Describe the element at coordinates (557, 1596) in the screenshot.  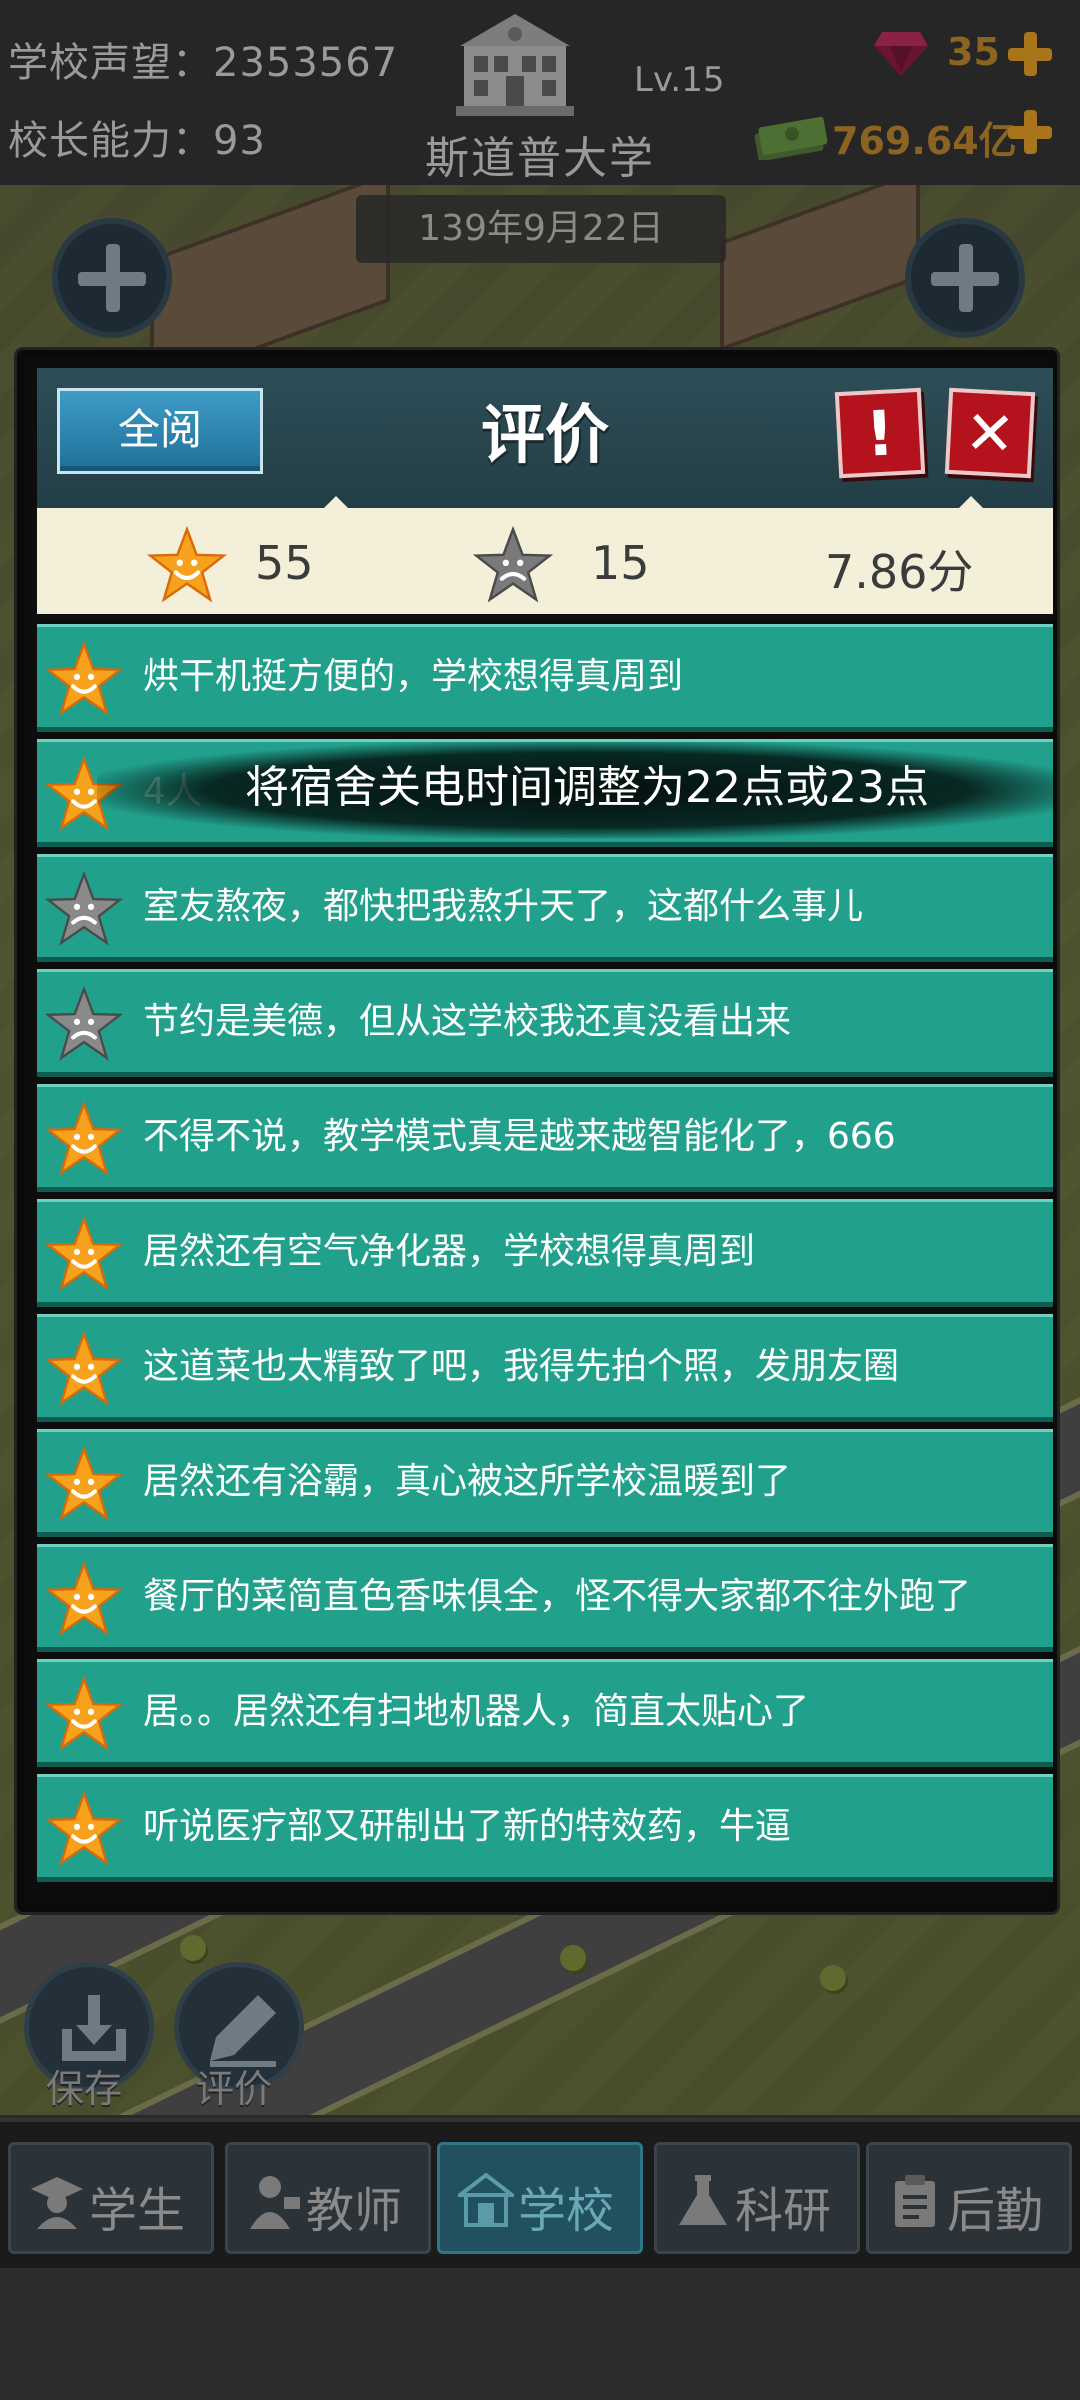
I see `review-text: 餐厅的菜简直色香味俱全，怪不得大家都不往外跑了` at that location.